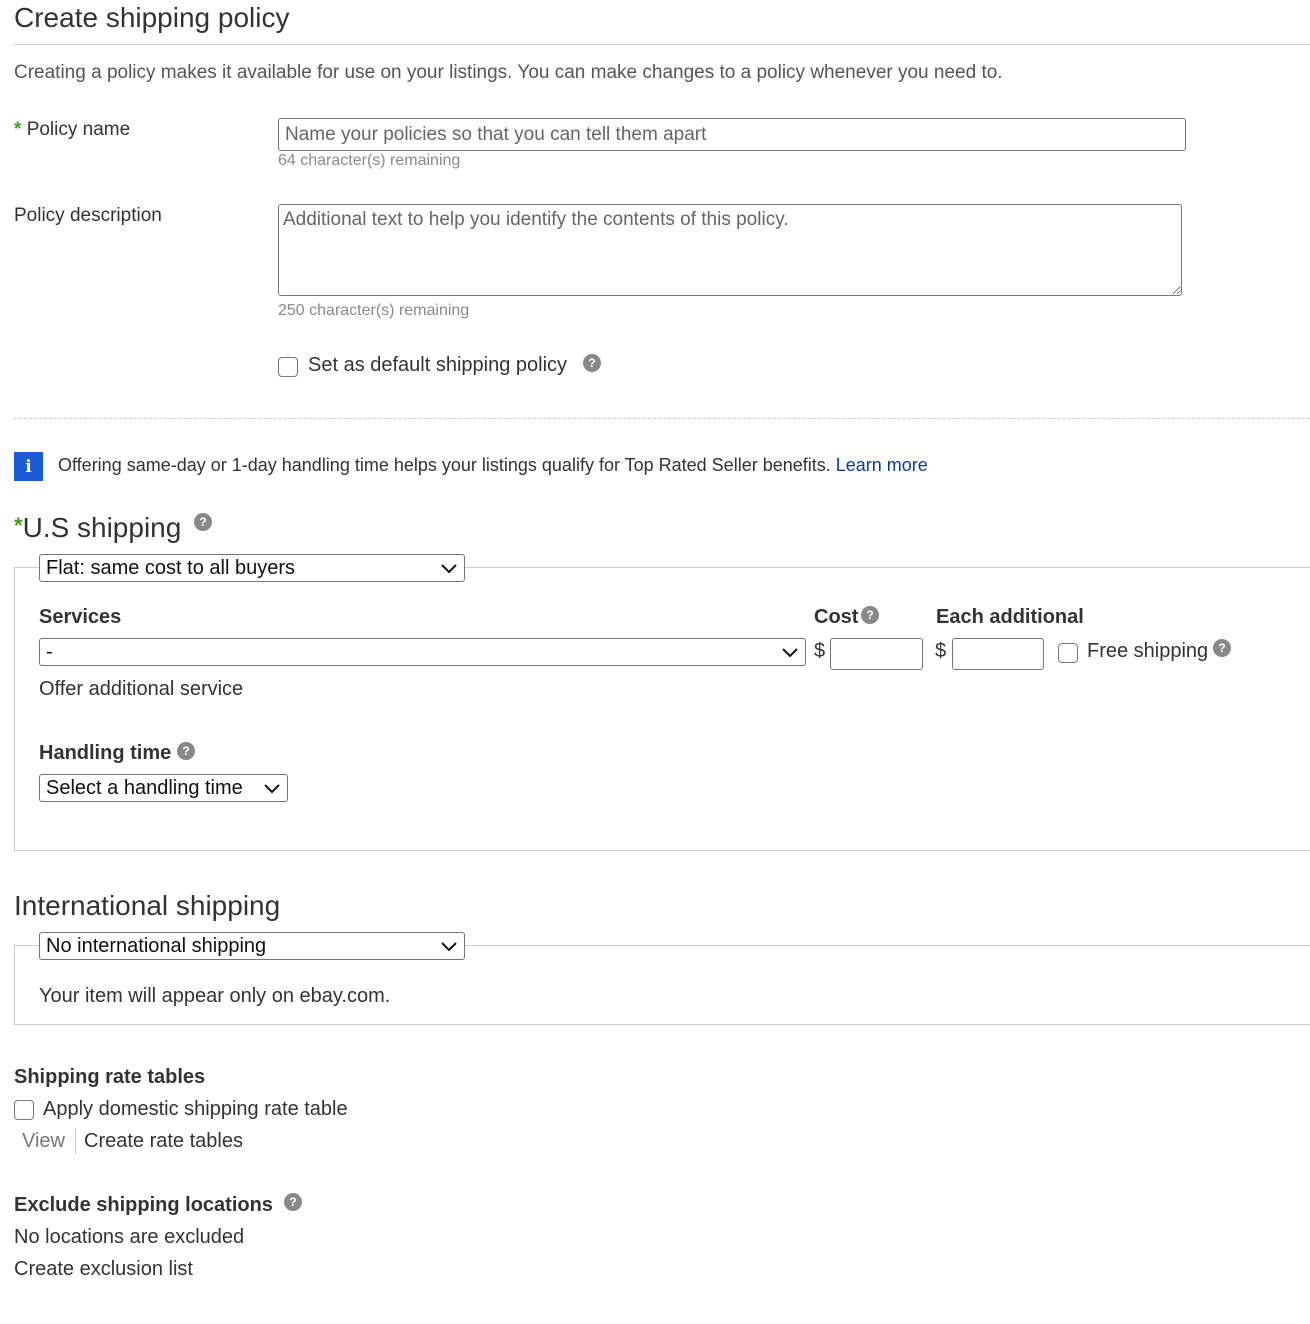 This screenshot has height=1324, width=1310. What do you see at coordinates (156, 945) in the screenshot?
I see `international-shipping-value: No international shipping` at bounding box center [156, 945].